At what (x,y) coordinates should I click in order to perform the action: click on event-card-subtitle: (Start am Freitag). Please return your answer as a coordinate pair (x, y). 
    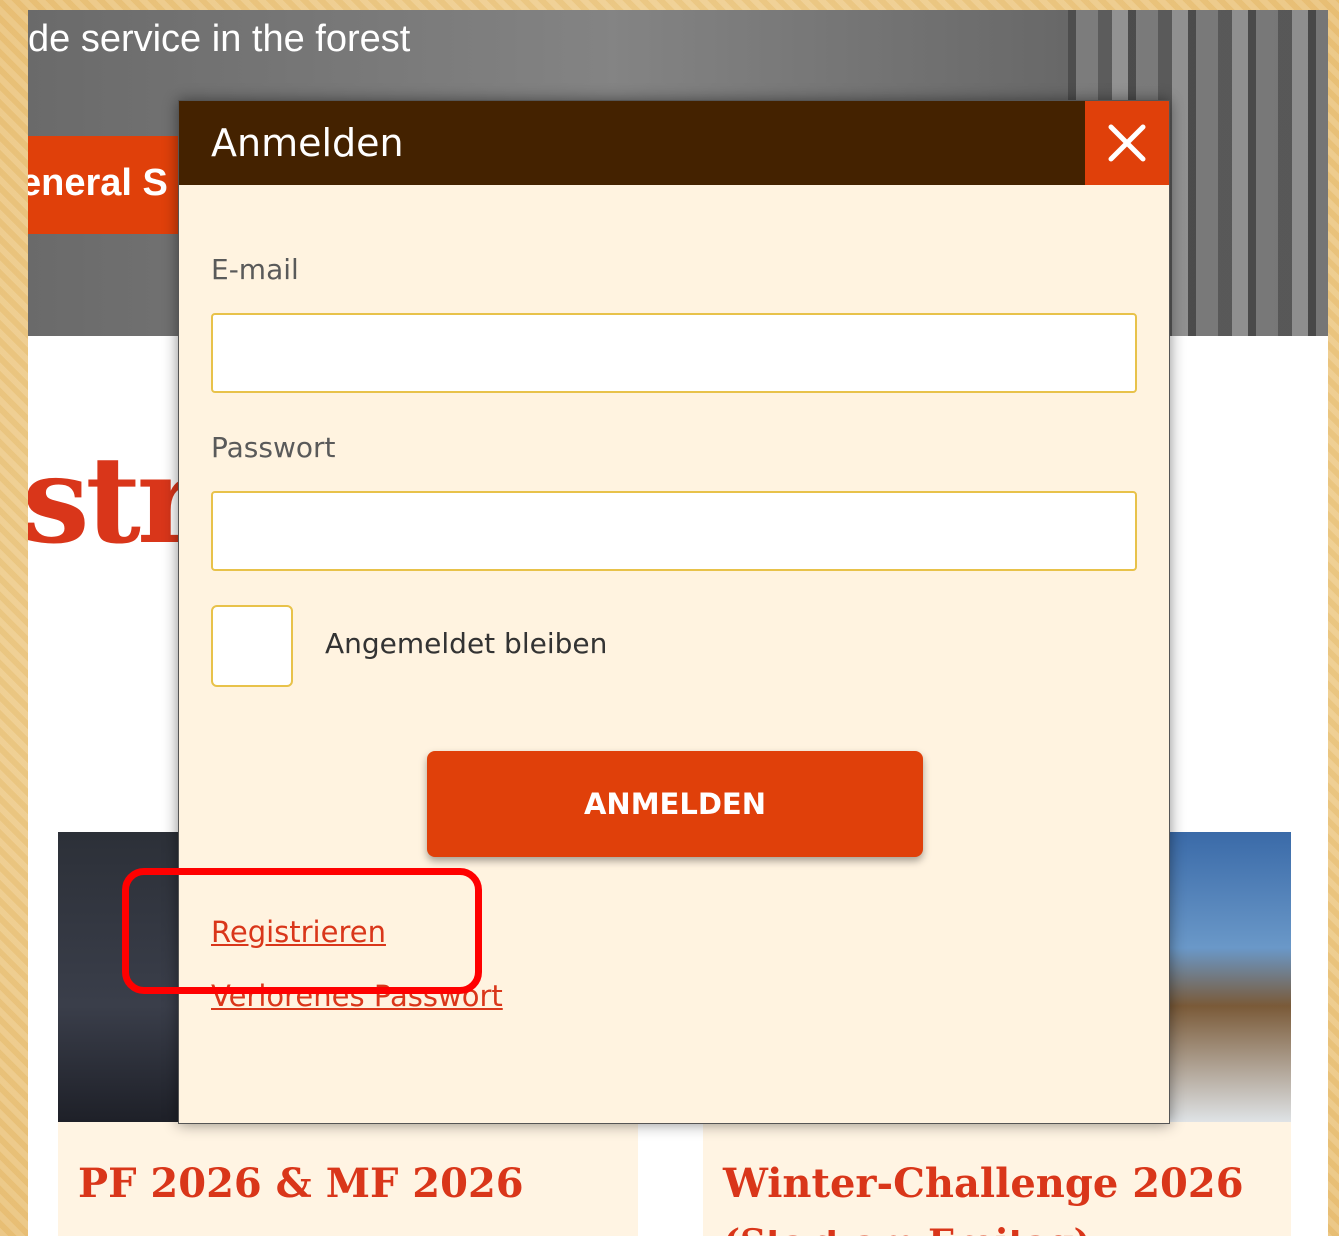
    Looking at the image, I should click on (907, 1229).